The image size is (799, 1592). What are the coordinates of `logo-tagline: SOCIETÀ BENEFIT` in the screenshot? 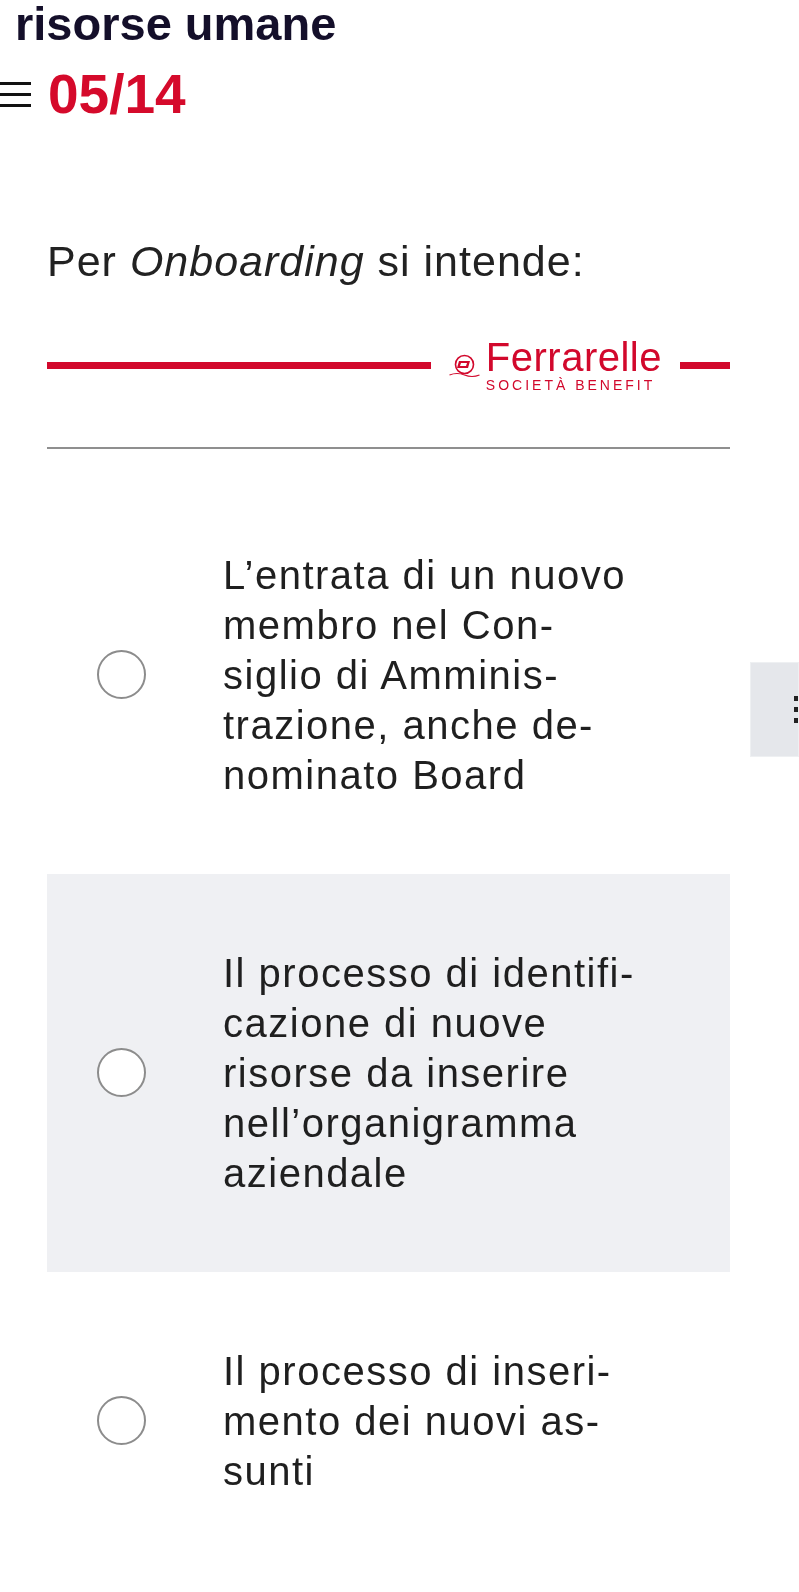 It's located at (570, 384).